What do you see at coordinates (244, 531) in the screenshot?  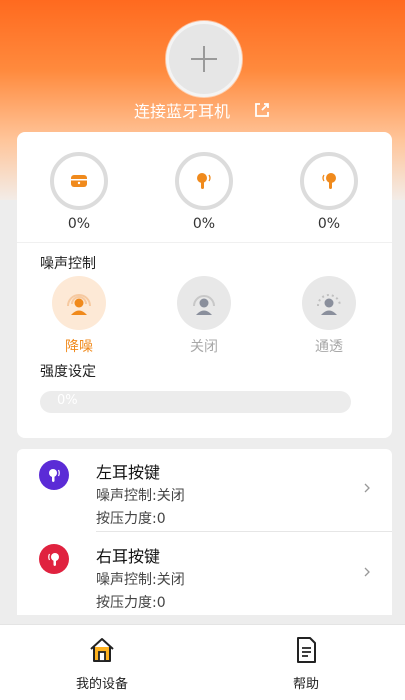 I see `row-divider` at bounding box center [244, 531].